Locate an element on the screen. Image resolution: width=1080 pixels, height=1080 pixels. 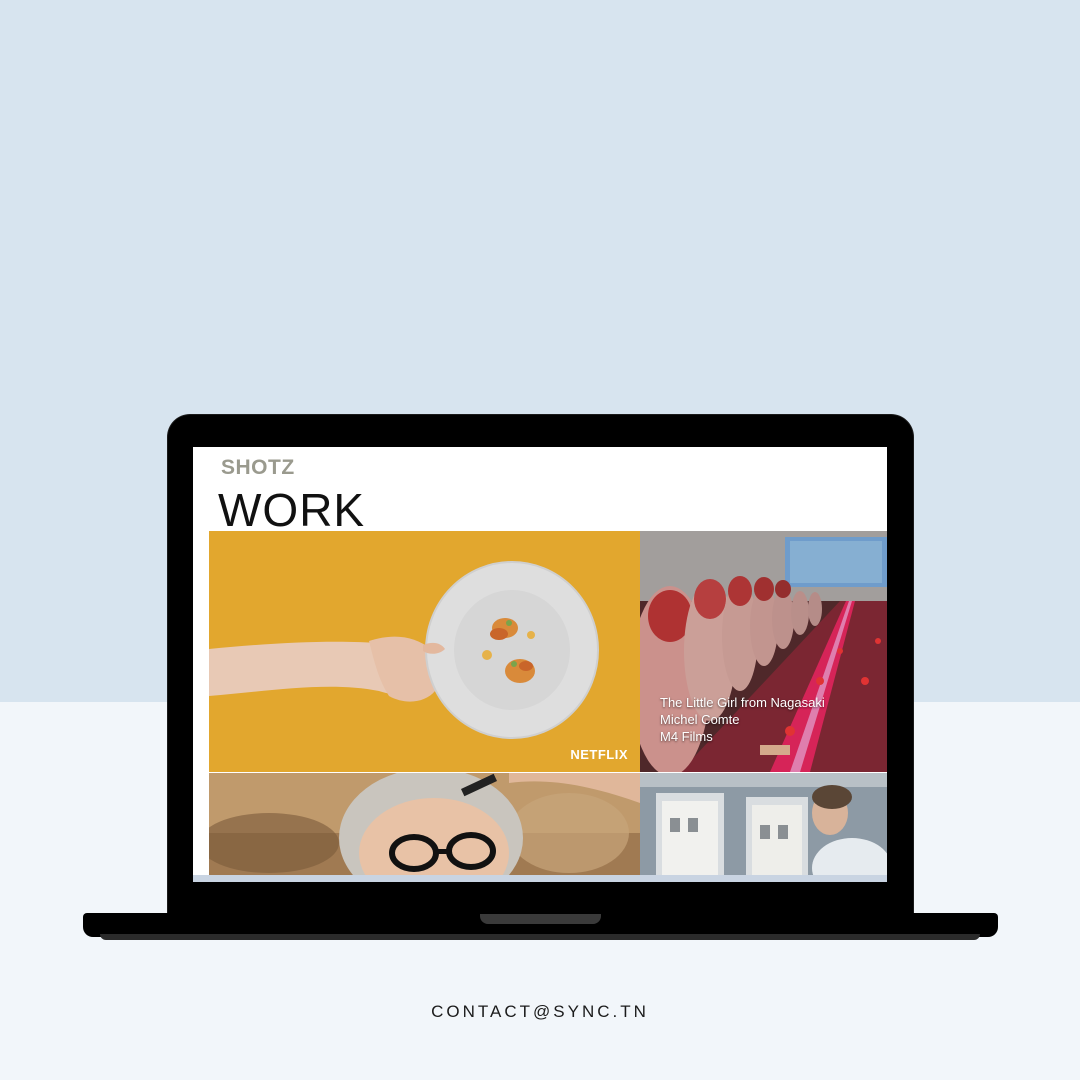
plate-illustration is located at coordinates (424, 651).